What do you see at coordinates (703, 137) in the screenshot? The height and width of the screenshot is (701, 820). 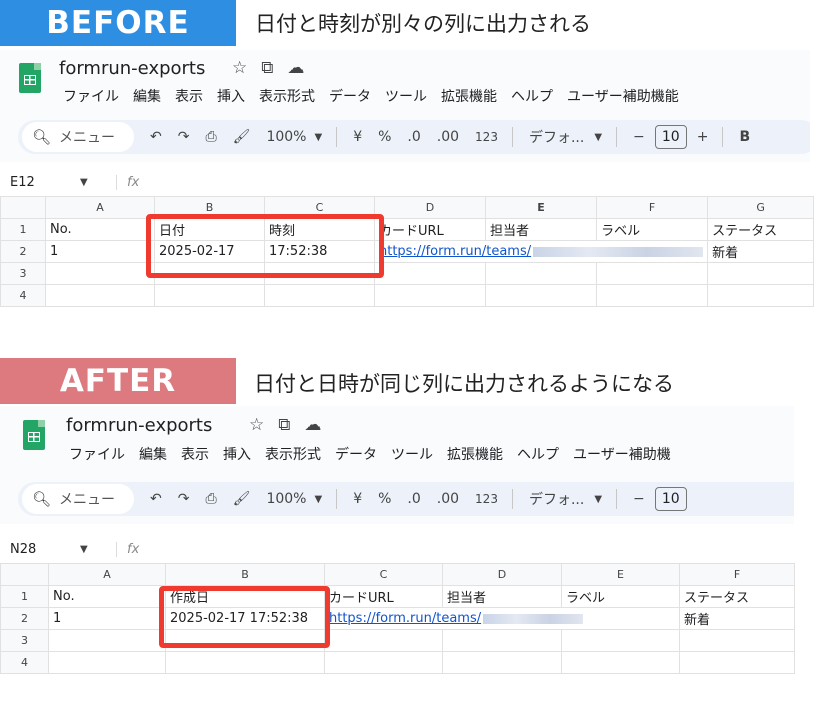 I see `increase-font-size-button: +` at bounding box center [703, 137].